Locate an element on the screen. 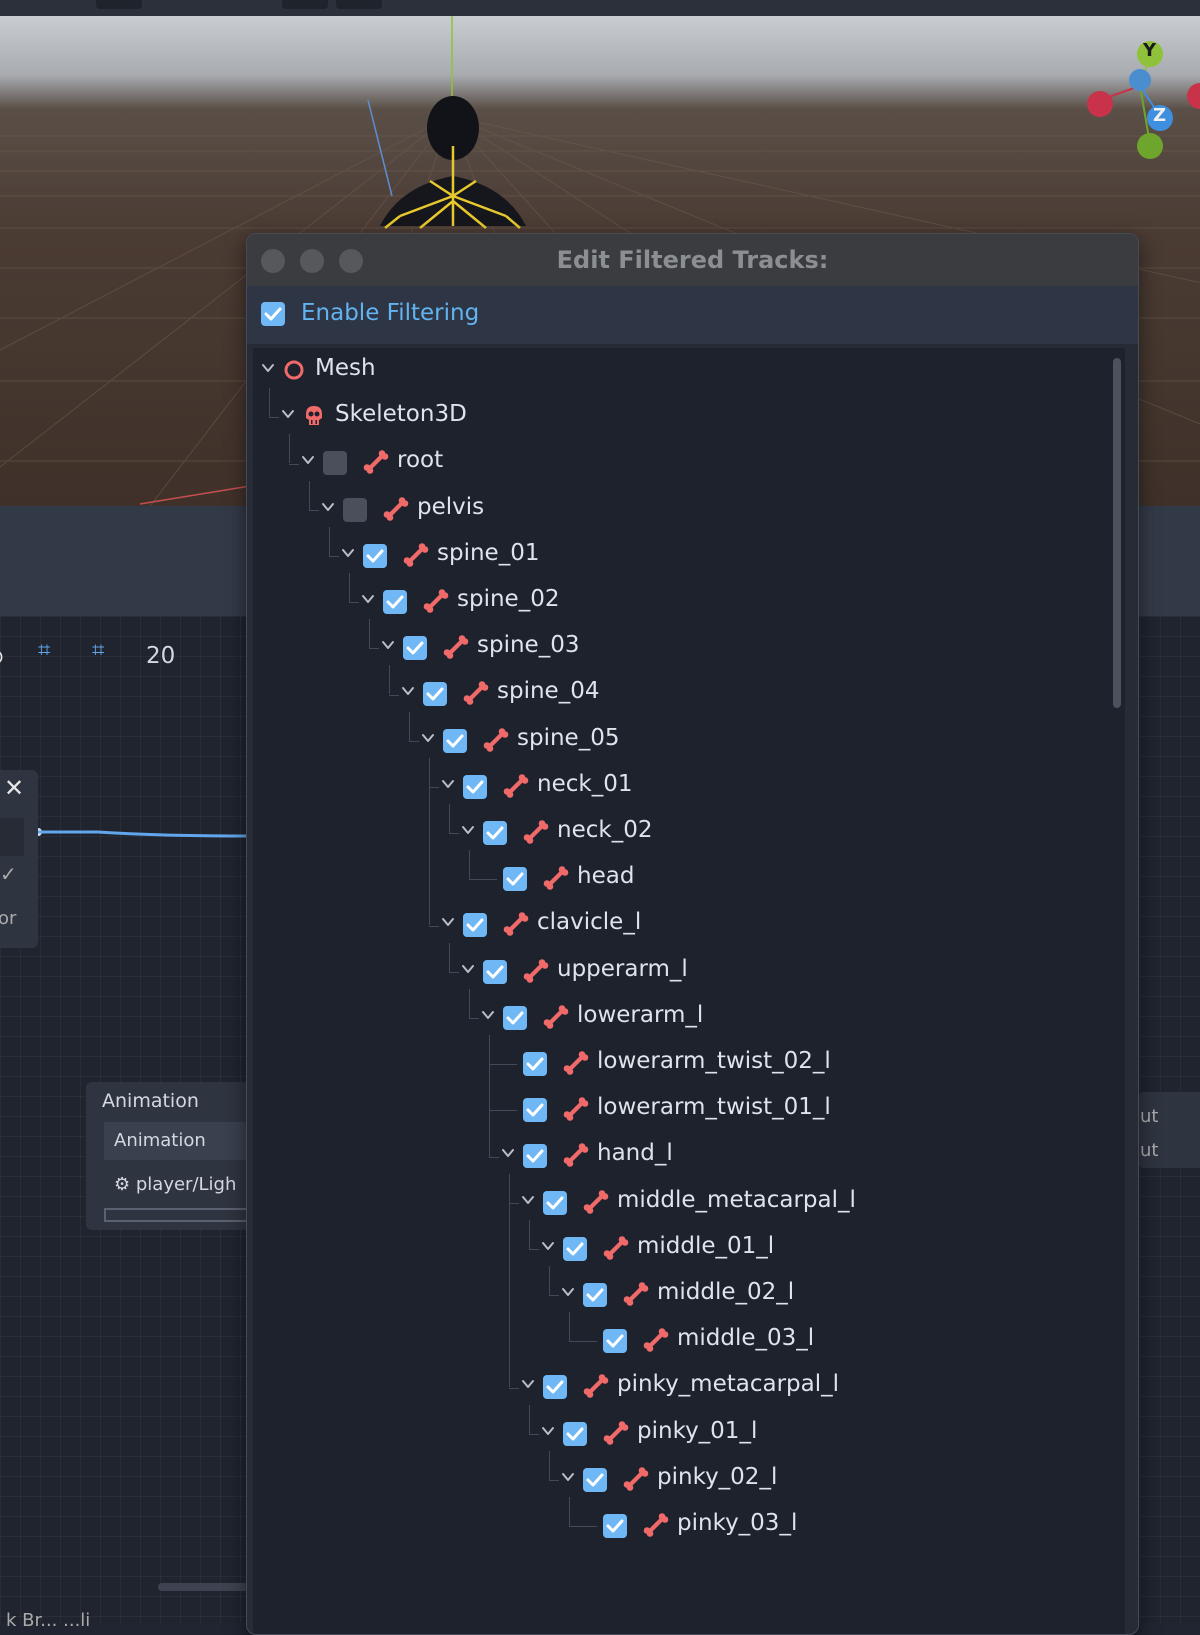 This screenshot has height=1635, width=1200. tree-item-spine_01: spine_01 is located at coordinates (683, 556).